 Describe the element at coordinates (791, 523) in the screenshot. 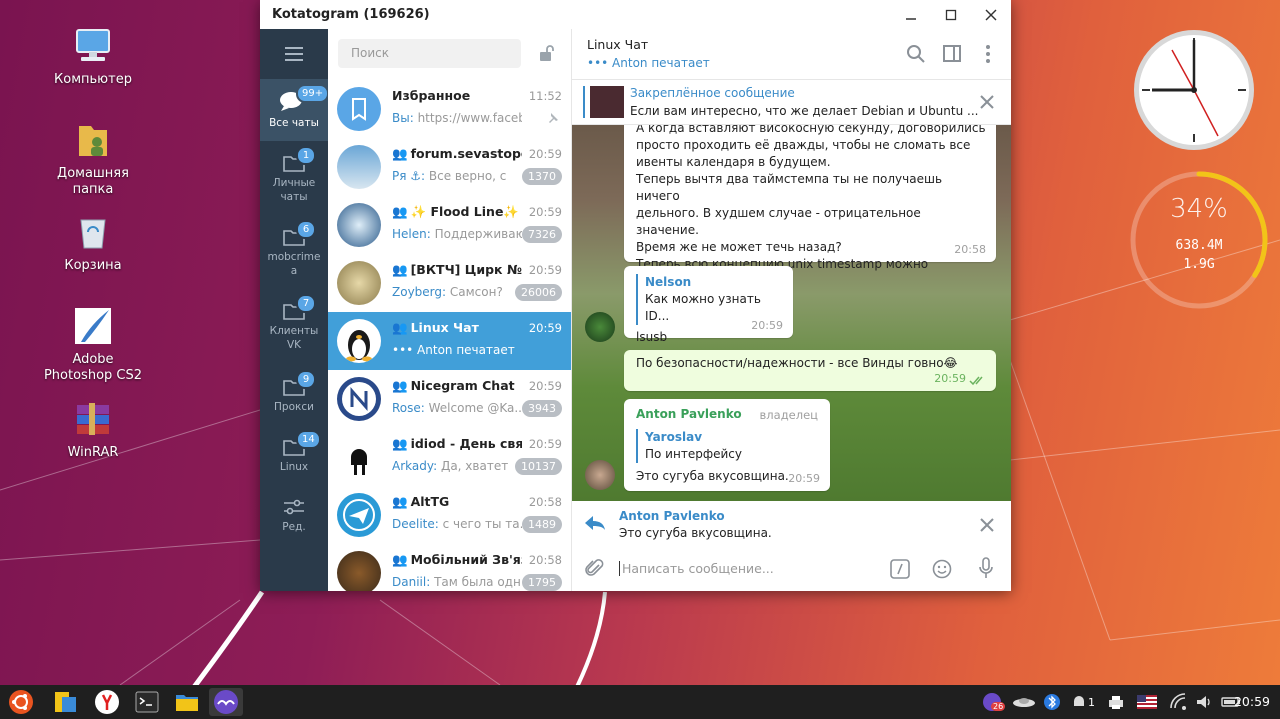

I see `reply-preview-bar: Anton Pavlenko Это сугуба вкусовщина.` at that location.